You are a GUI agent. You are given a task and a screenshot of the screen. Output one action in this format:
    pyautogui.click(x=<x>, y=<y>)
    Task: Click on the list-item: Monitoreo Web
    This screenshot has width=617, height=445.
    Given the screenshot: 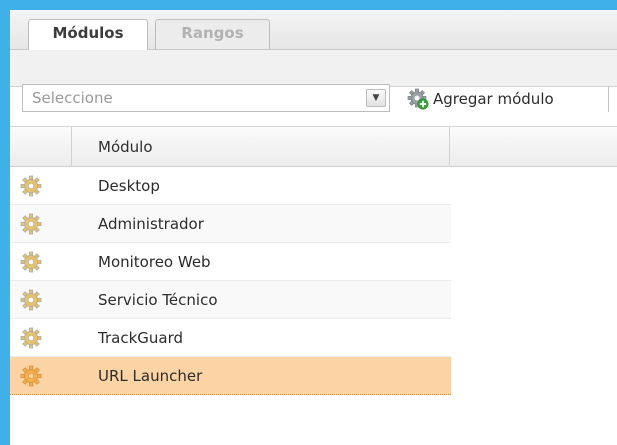 What is the action you would take?
    pyautogui.click(x=230, y=262)
    